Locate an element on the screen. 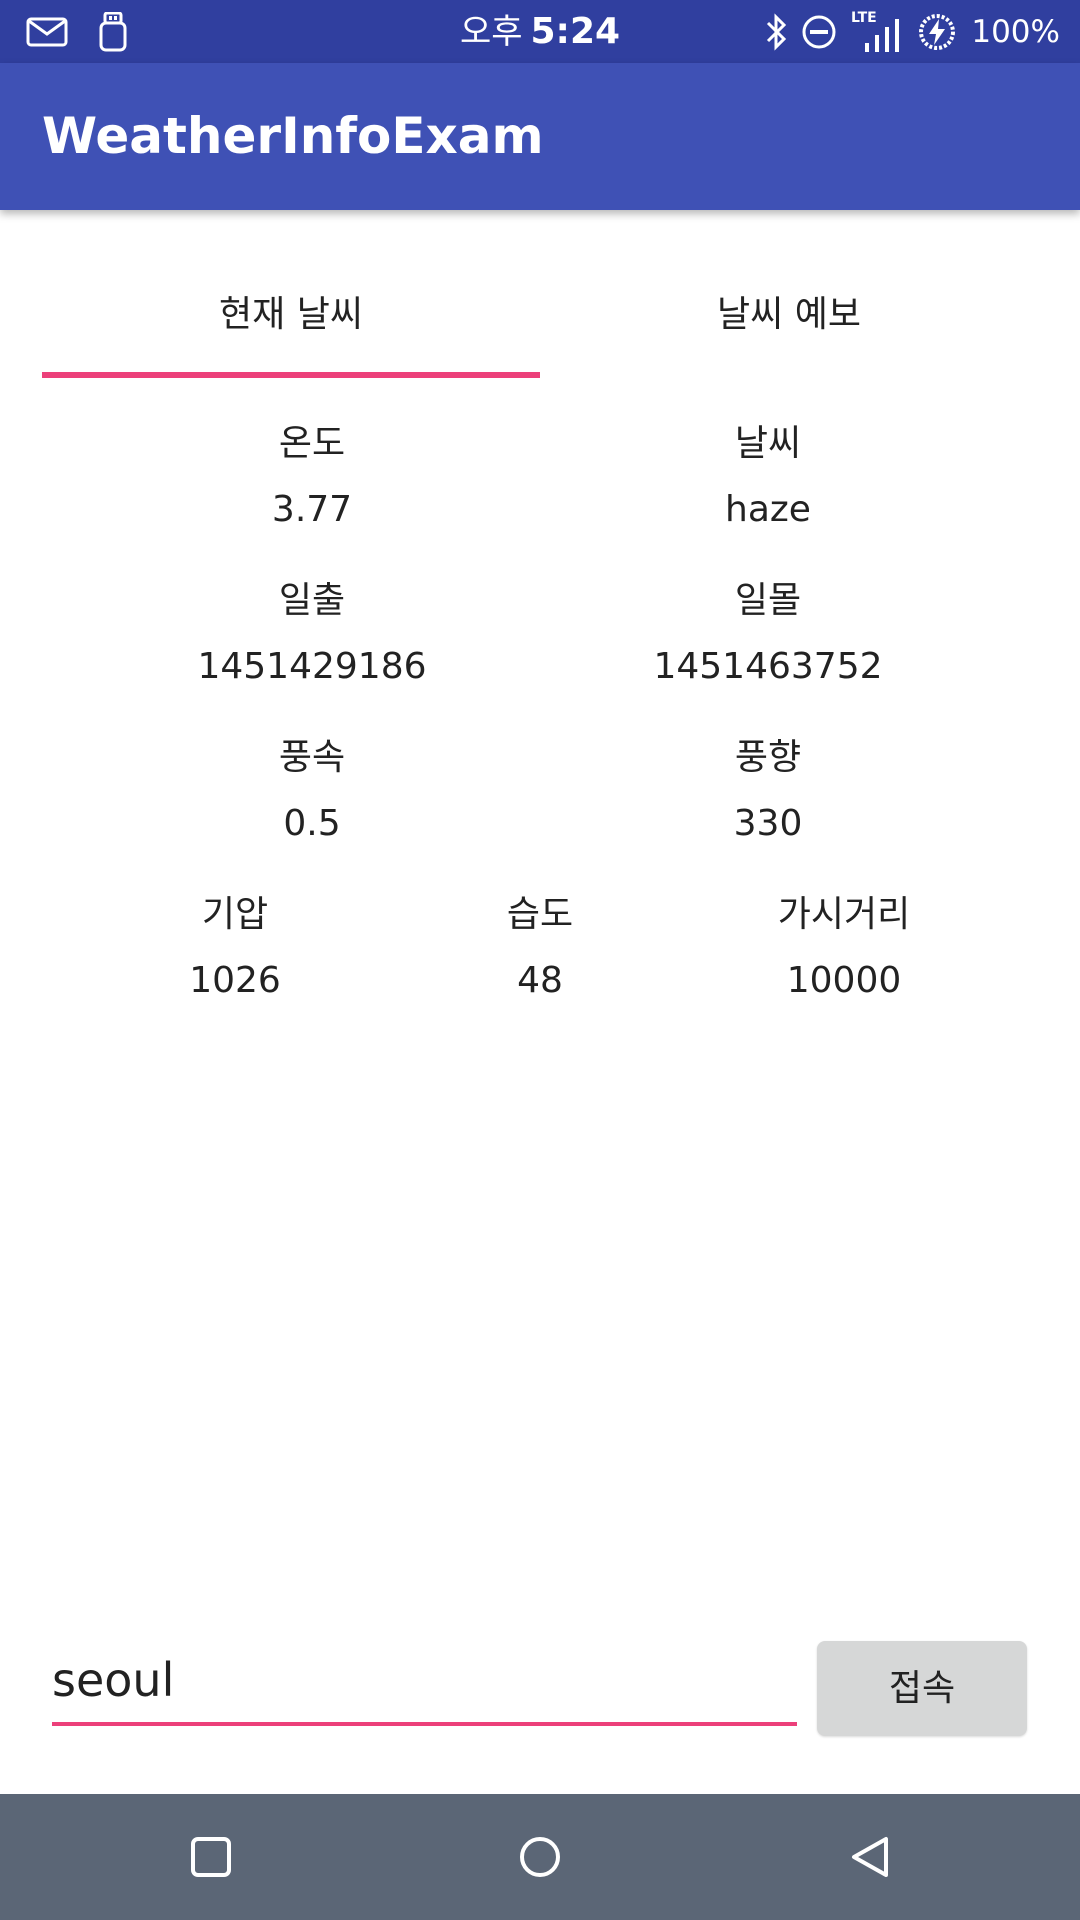 This screenshot has height=1920, width=1080. clock-time: 5:24 is located at coordinates (575, 31).